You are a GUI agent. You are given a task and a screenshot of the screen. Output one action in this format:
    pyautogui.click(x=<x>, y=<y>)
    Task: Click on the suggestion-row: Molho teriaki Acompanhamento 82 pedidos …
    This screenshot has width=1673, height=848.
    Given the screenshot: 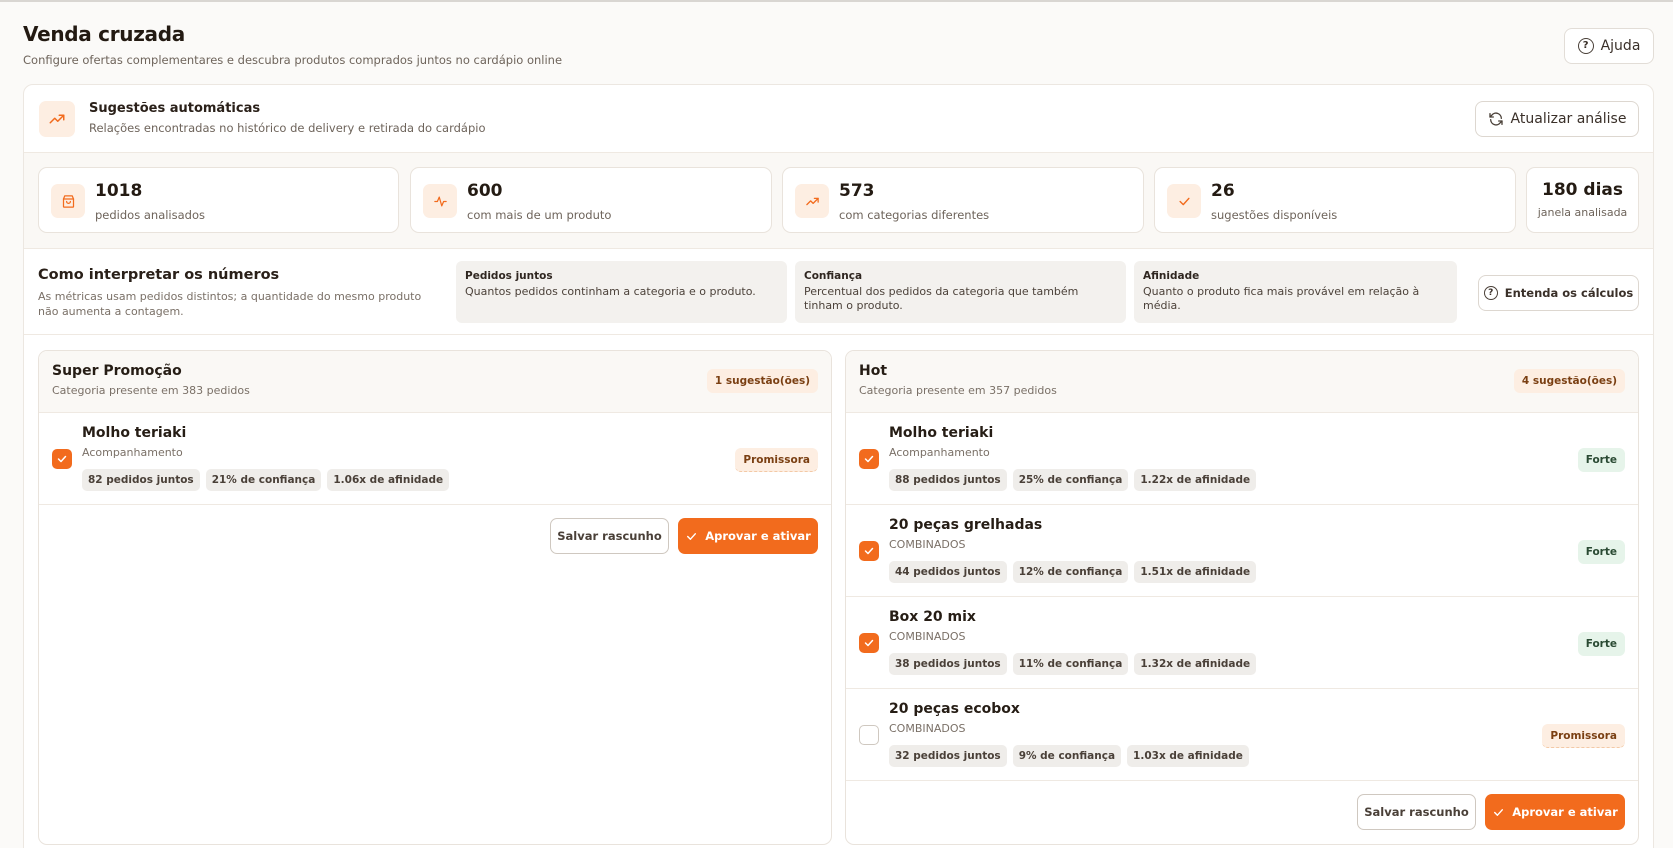 What is the action you would take?
    pyautogui.click(x=435, y=459)
    